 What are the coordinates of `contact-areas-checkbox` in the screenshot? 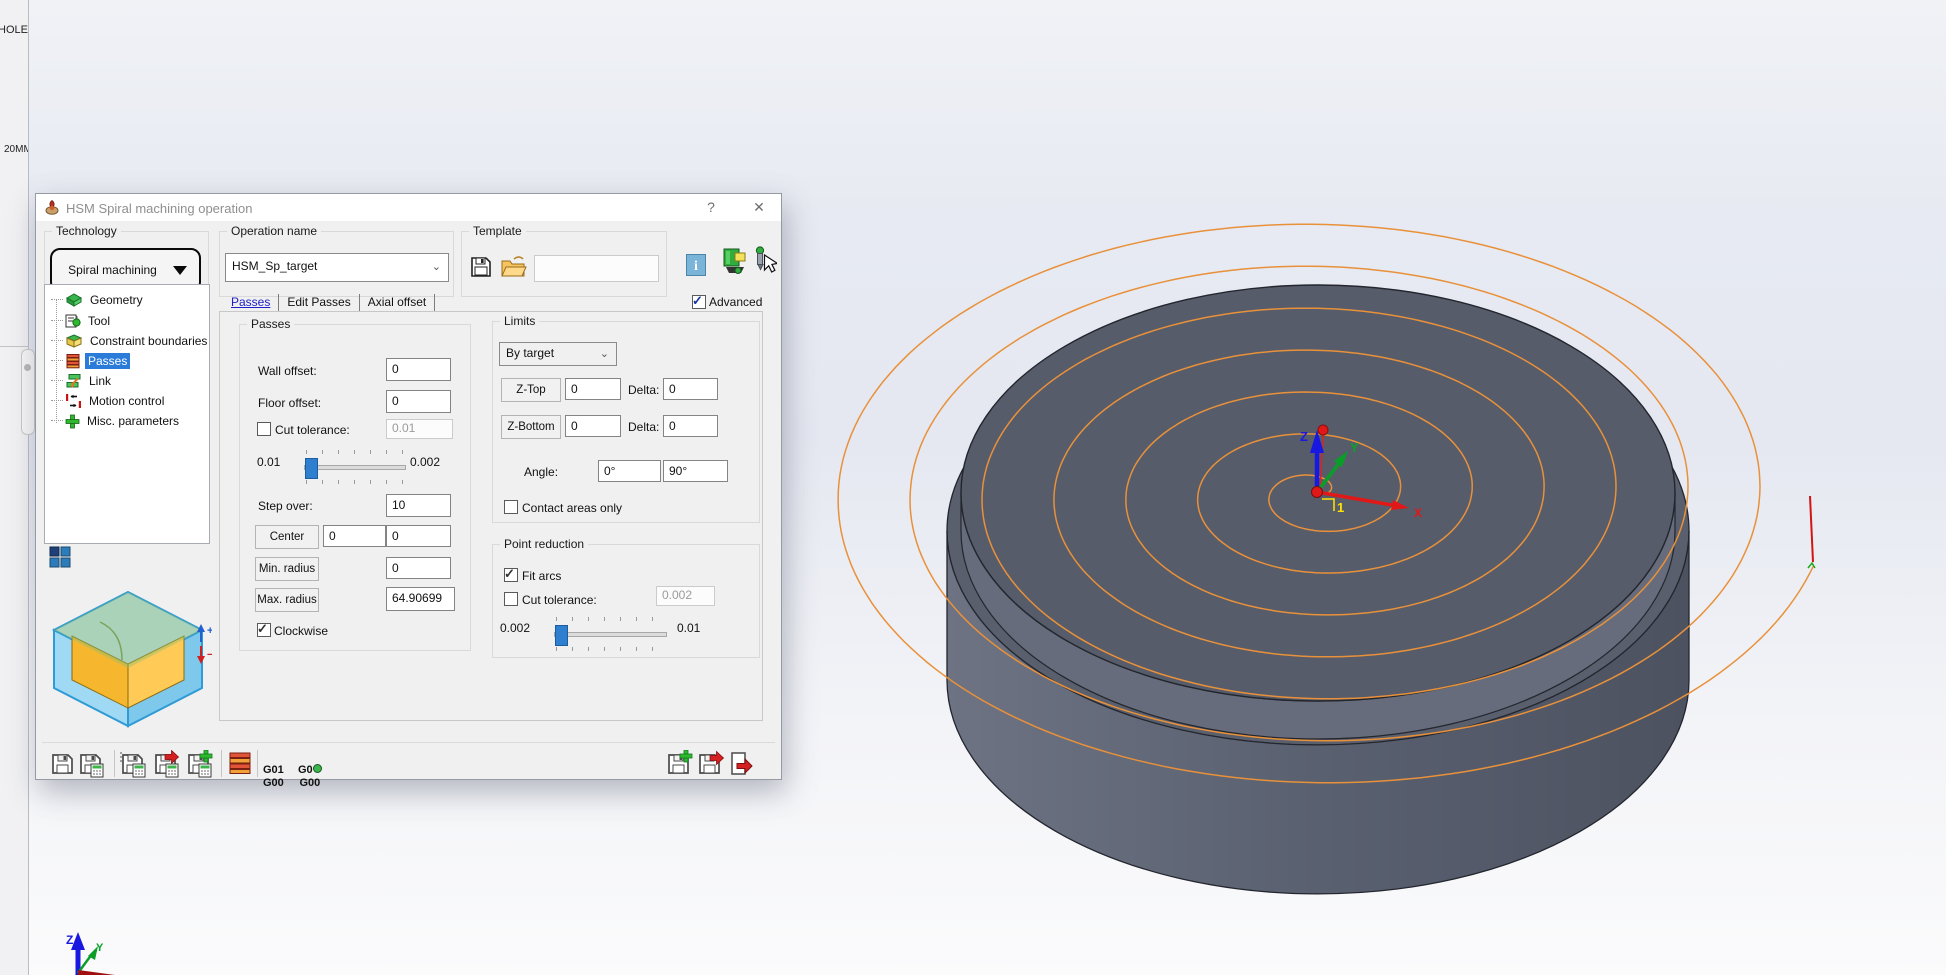 It's located at (511, 507).